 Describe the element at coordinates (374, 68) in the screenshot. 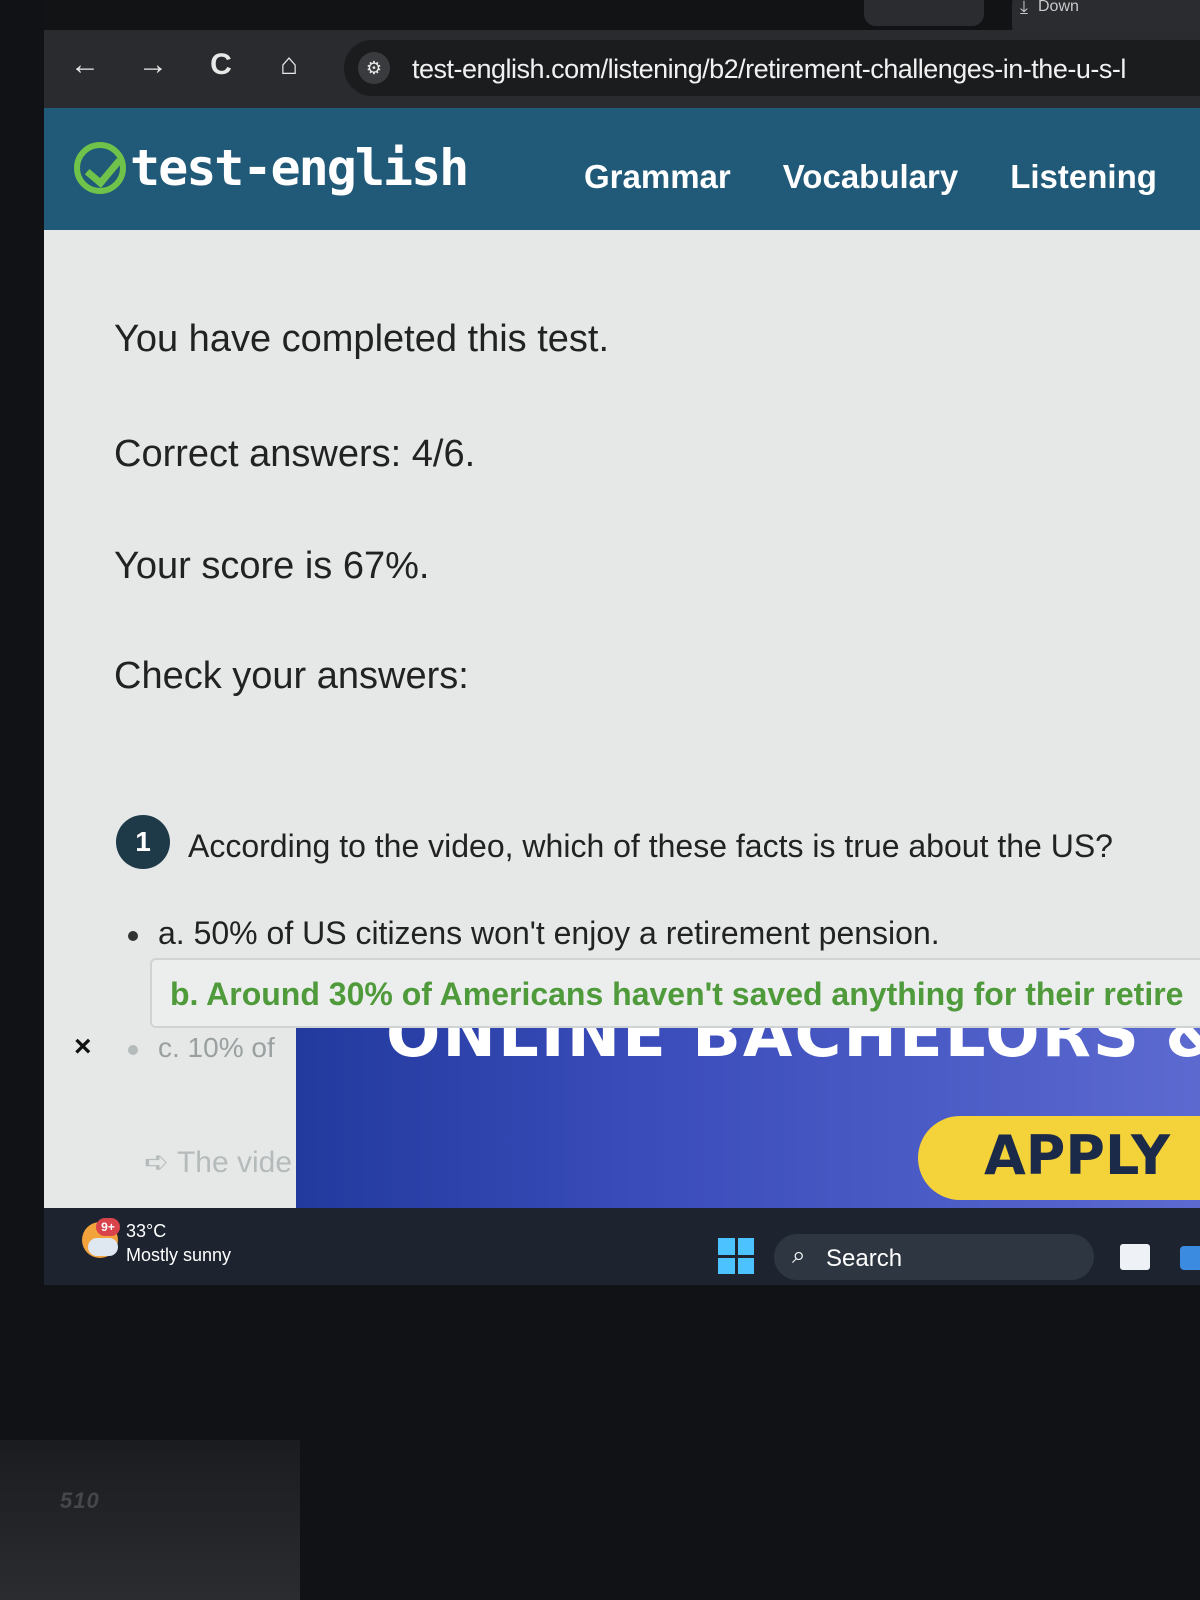

I see `site-settings-icon: ⚙` at that location.